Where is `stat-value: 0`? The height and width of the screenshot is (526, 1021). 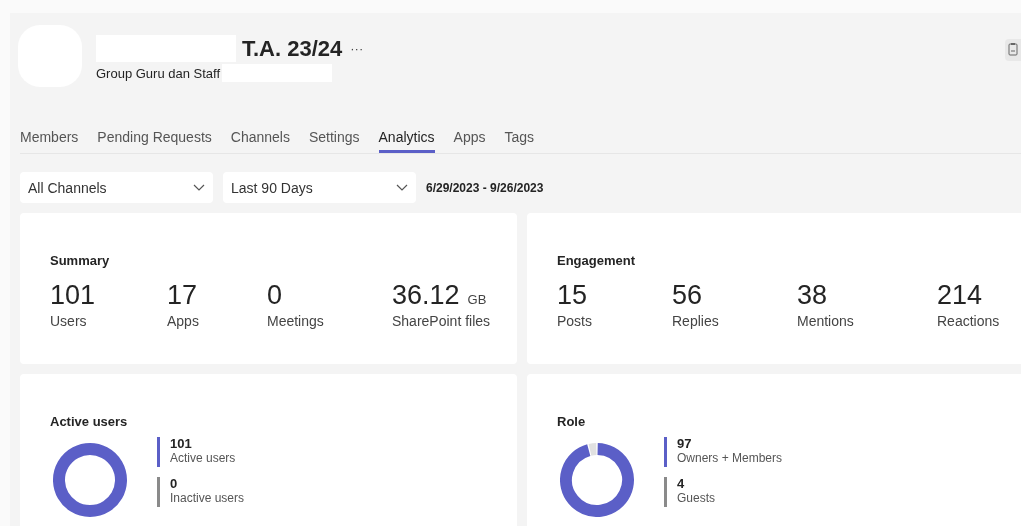 stat-value: 0 is located at coordinates (275, 295).